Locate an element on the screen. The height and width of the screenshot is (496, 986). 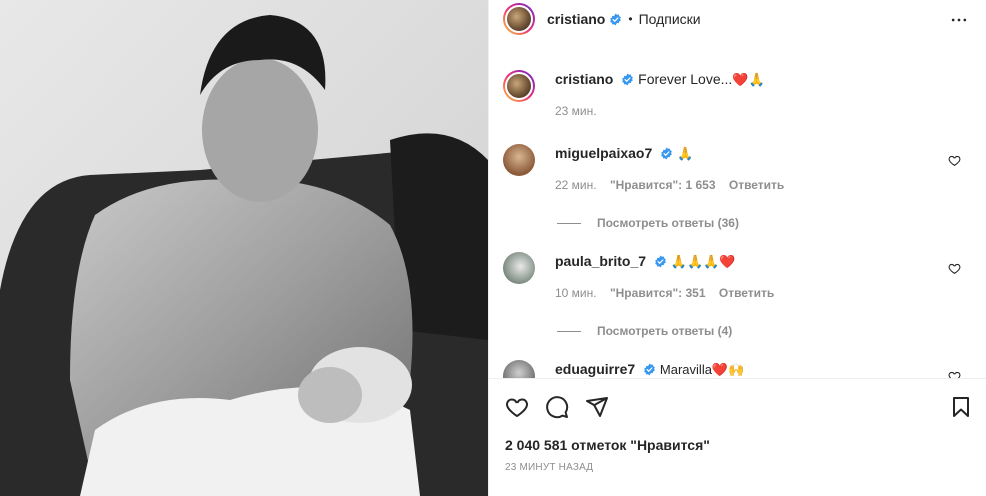
comment-likes: "Нравится": 1 653 is located at coordinates (663, 185).